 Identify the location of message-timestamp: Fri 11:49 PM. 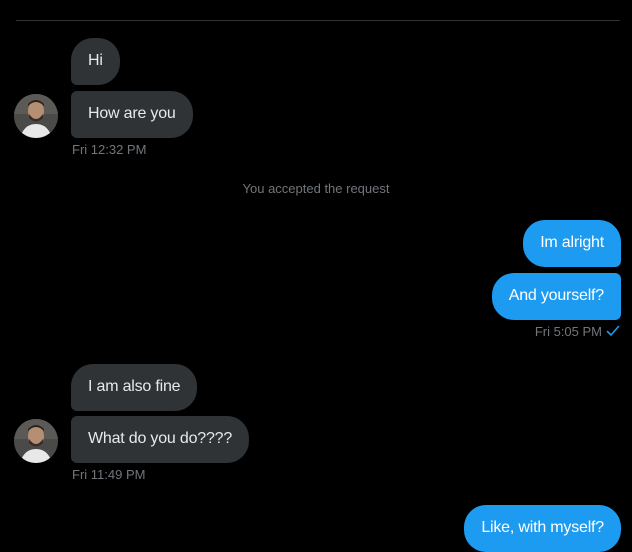
(109, 474).